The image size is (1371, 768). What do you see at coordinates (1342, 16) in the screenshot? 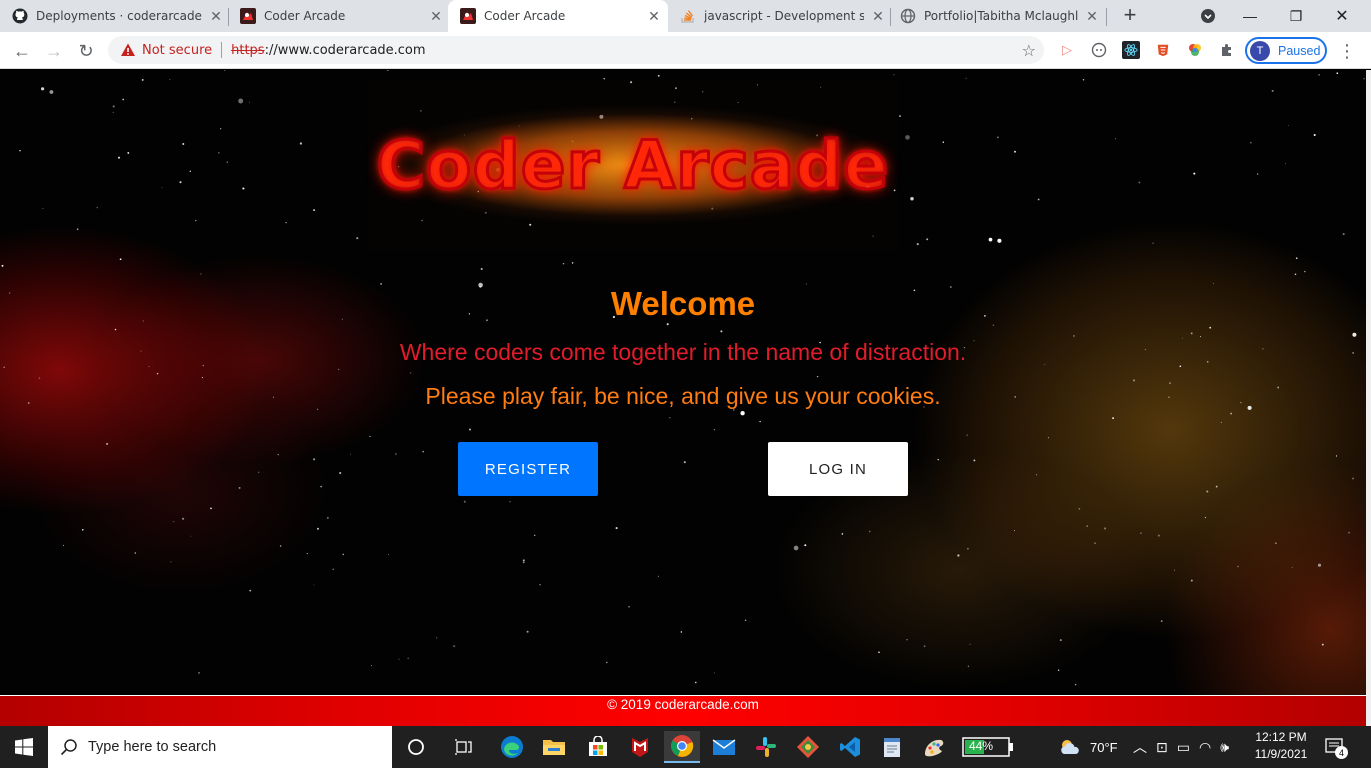
I see `window-close-button: ✕` at bounding box center [1342, 16].